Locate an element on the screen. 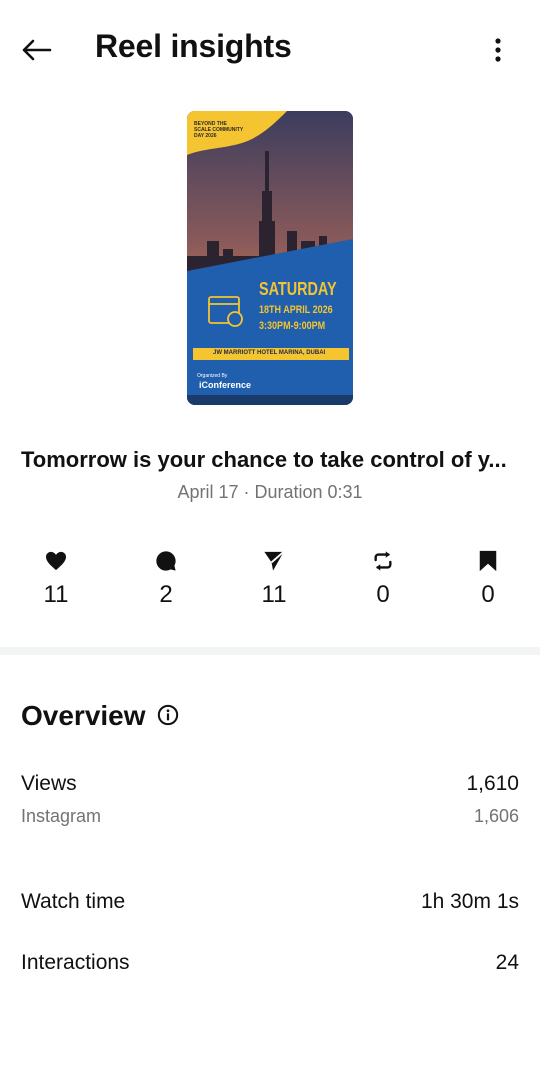 Image resolution: width=540 pixels, height=1091 pixels. thumbnail-time: 3:30PM-9:00PM is located at coordinates (292, 326).